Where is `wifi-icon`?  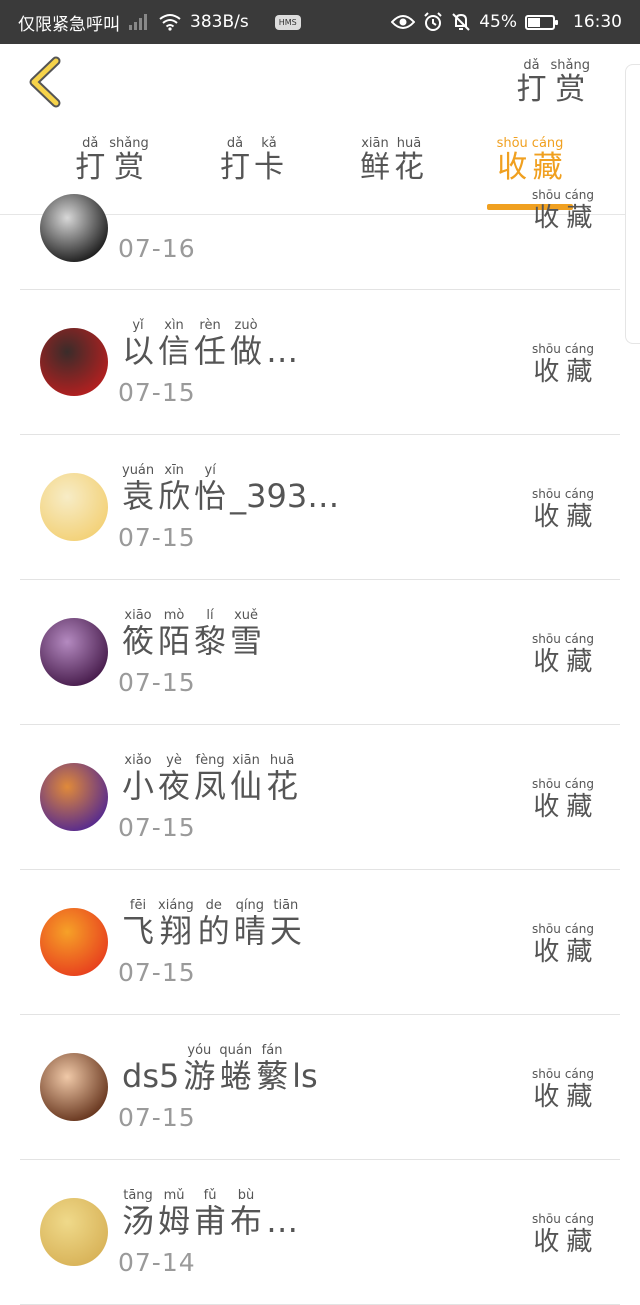 wifi-icon is located at coordinates (170, 22).